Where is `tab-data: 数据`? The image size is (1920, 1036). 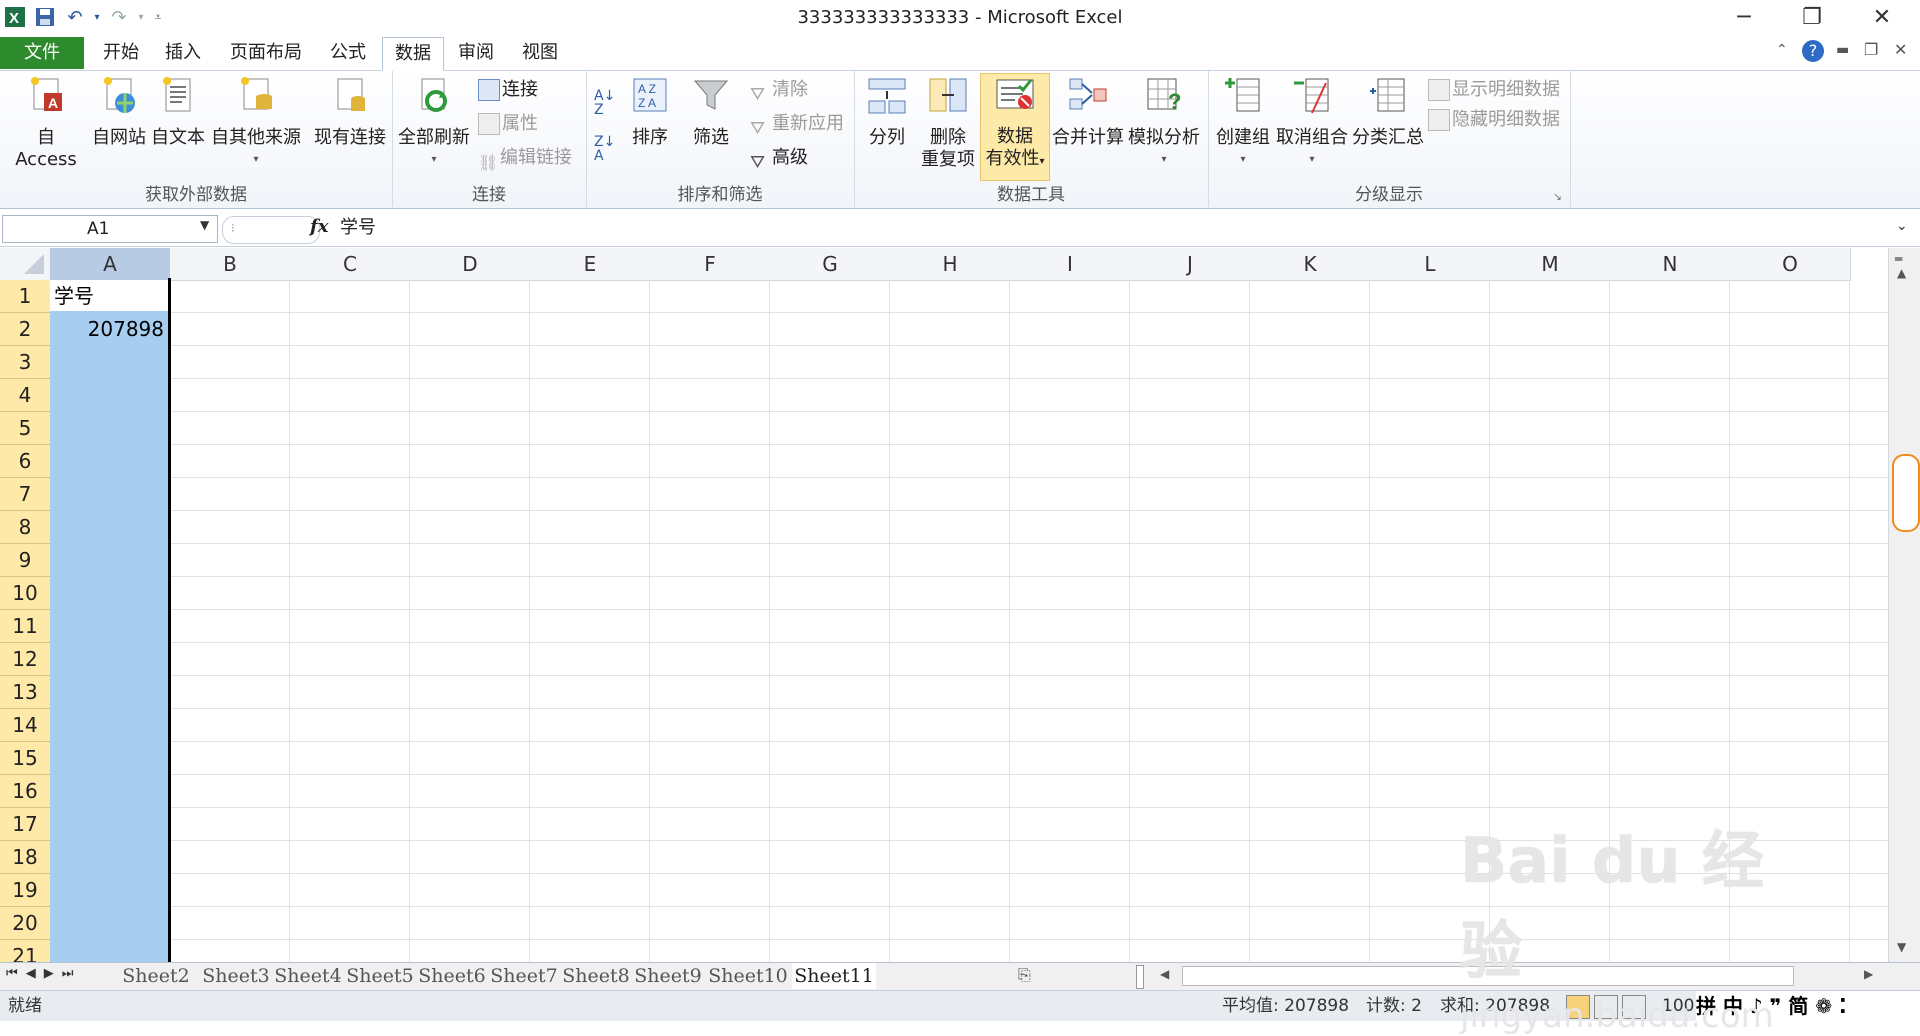
tab-data: 数据 is located at coordinates (413, 54).